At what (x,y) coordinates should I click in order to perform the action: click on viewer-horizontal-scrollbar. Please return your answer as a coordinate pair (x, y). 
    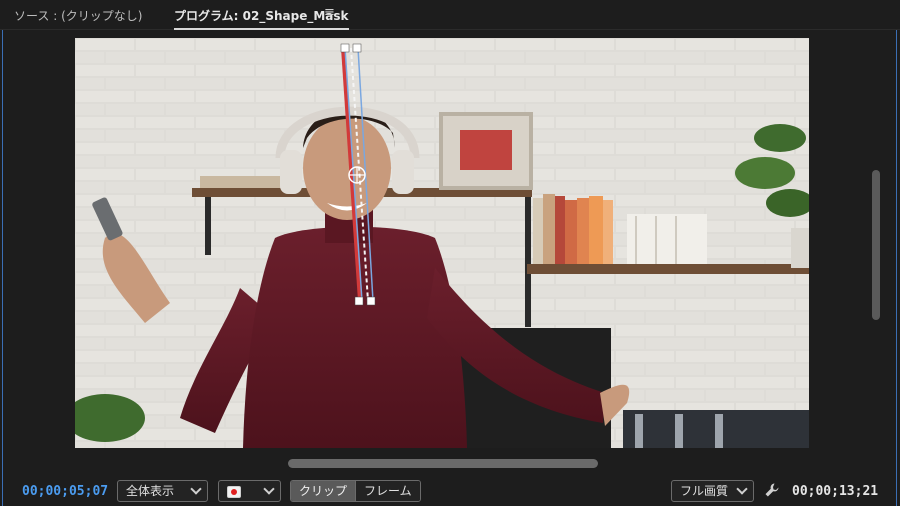
    Looking at the image, I should click on (443, 463).